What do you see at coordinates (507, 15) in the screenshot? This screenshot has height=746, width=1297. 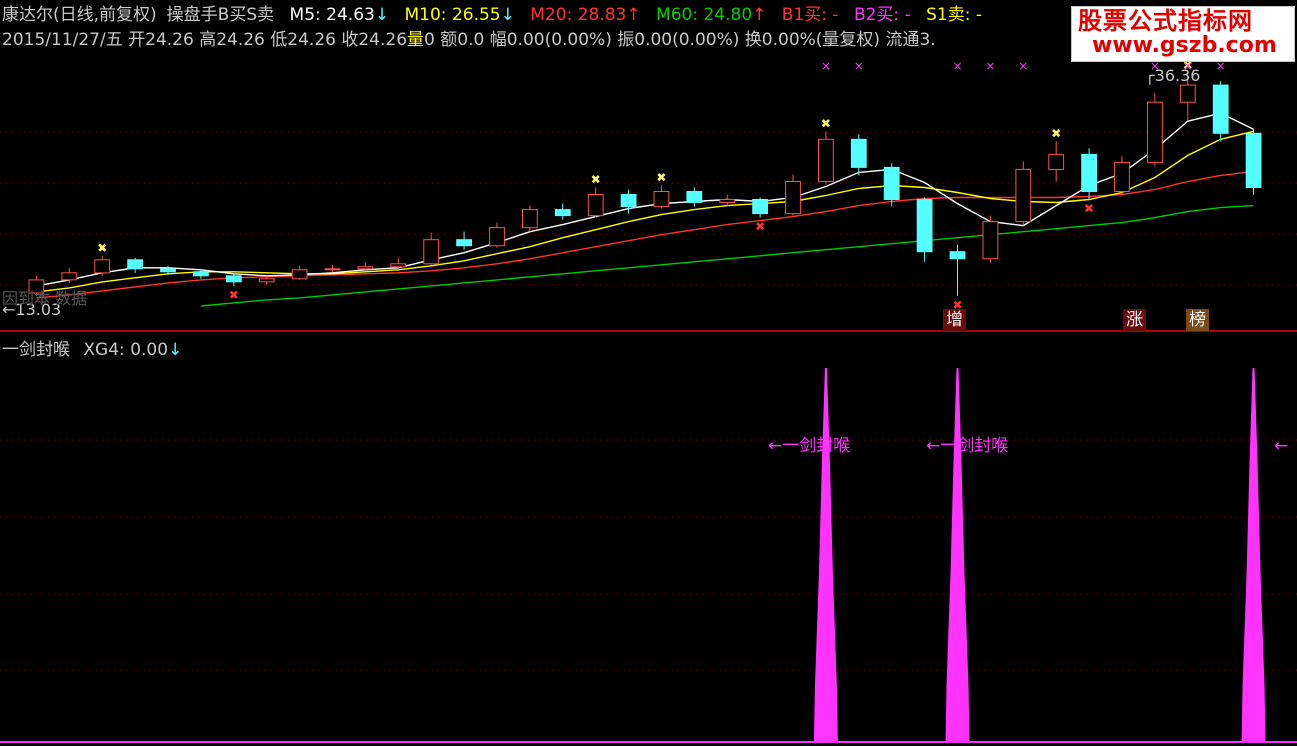 I see `m10-arrow-icon: ↓` at bounding box center [507, 15].